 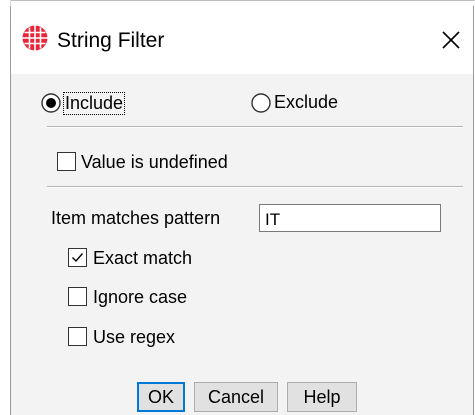 What do you see at coordinates (451, 40) in the screenshot?
I see `close-icon` at bounding box center [451, 40].